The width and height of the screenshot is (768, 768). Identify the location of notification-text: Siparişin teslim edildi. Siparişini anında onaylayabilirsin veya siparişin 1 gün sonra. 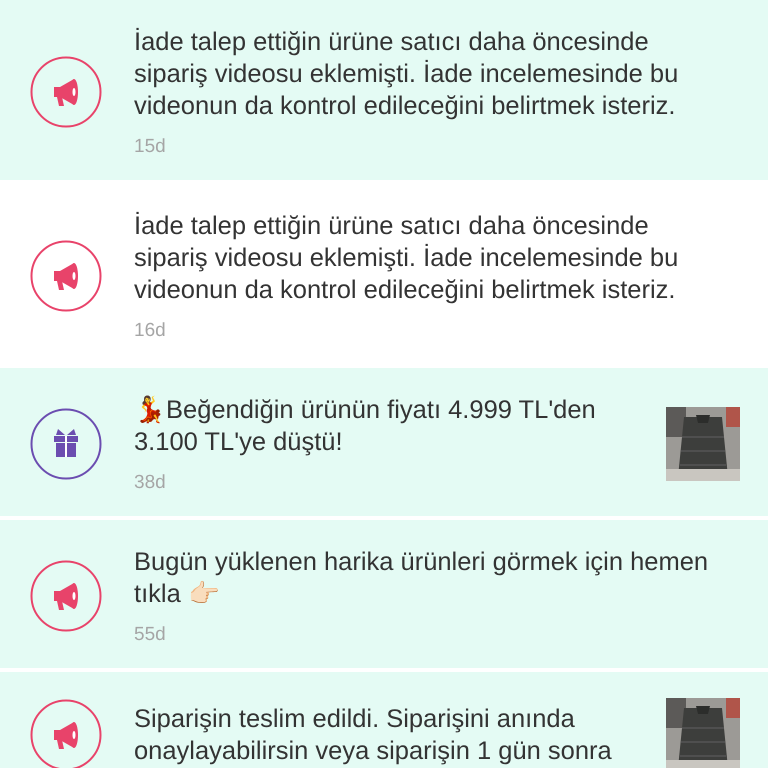
(373, 735).